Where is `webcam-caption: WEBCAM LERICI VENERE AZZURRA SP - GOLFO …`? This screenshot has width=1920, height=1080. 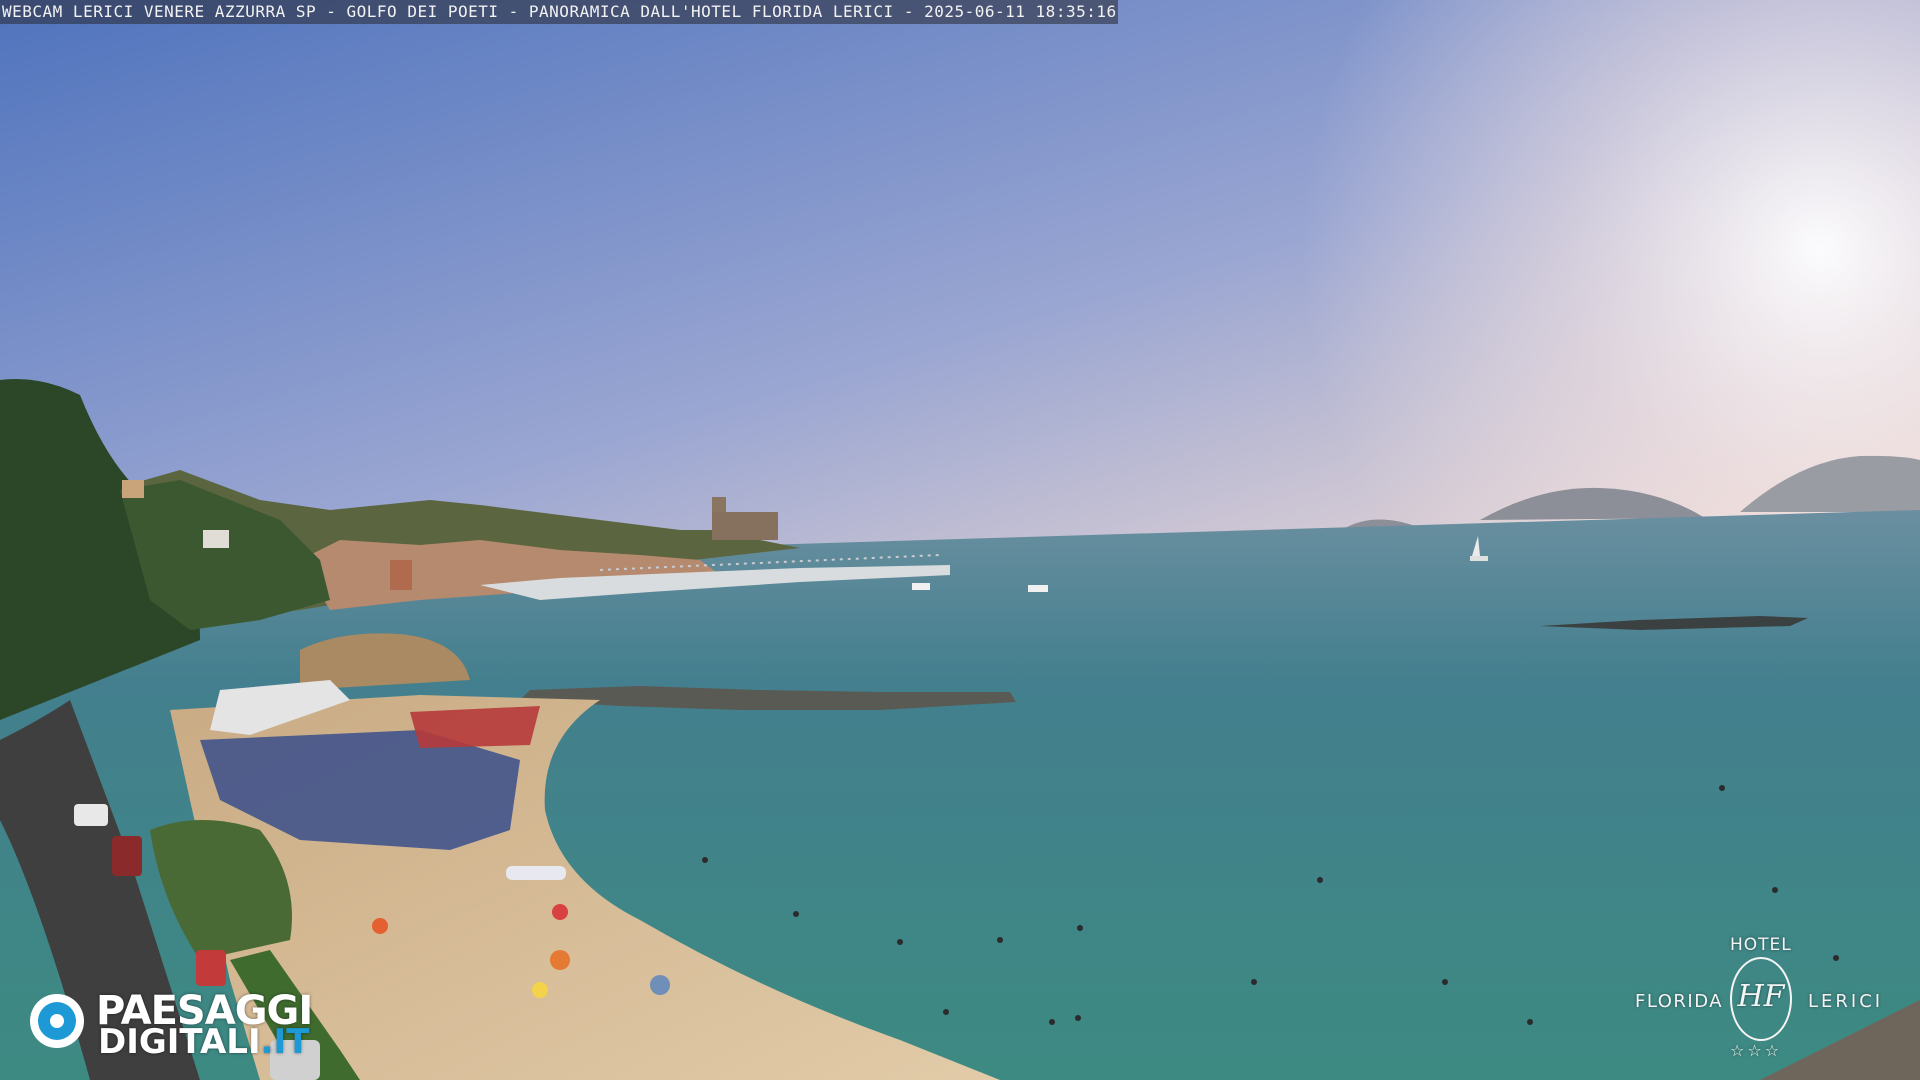
webcam-caption: WEBCAM LERICI VENERE AZZURRA SP - GOLFO … is located at coordinates (559, 11).